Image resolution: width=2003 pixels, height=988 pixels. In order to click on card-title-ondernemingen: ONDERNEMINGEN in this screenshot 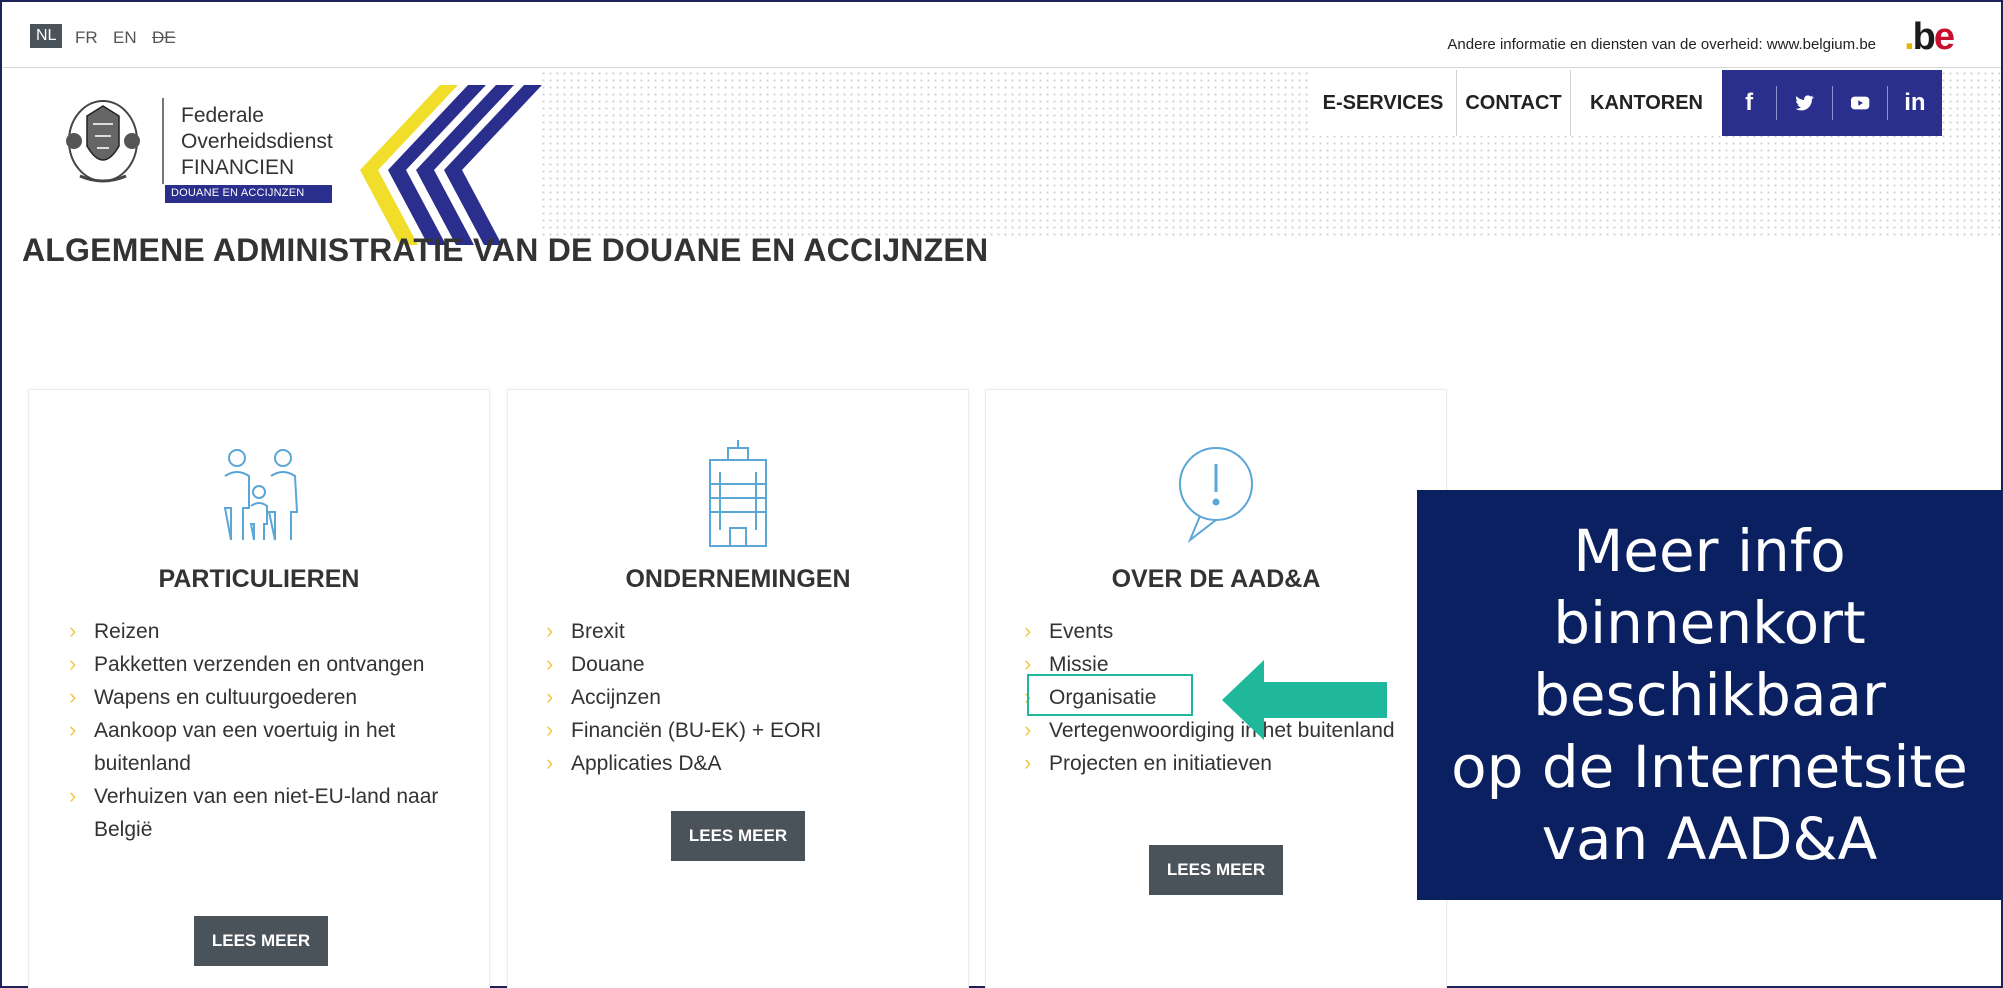, I will do `click(738, 579)`.